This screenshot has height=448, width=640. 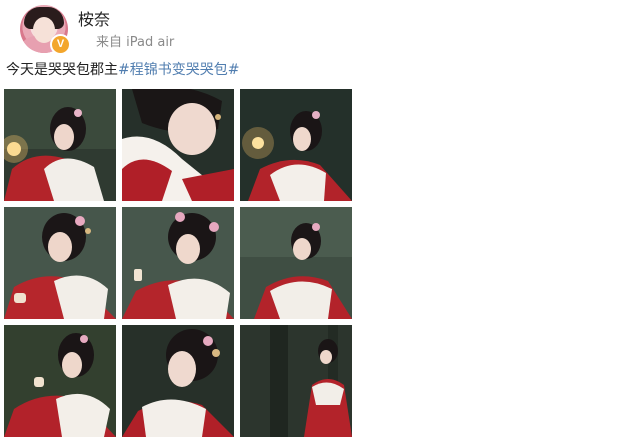 I want to click on post-source: 来自 iPad air, so click(x=135, y=42).